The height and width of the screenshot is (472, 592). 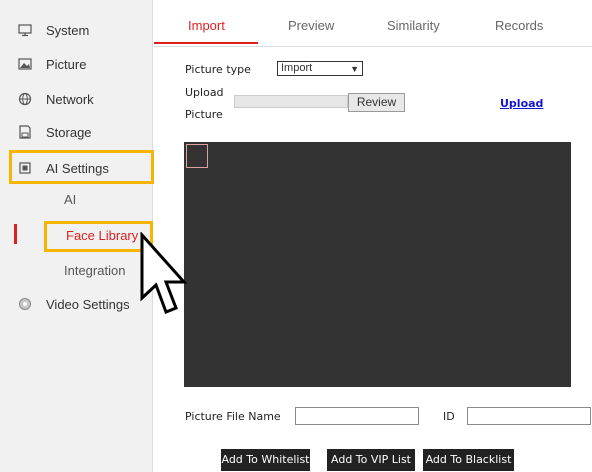 What do you see at coordinates (197, 156) in the screenshot?
I see `preview-thumbnail-frame` at bounding box center [197, 156].